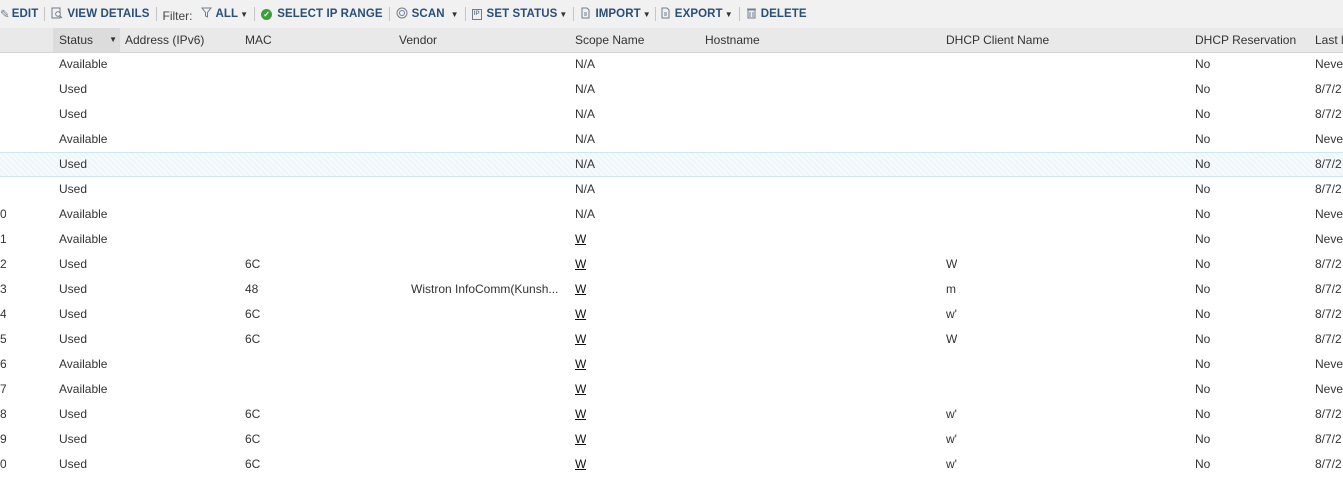 Image resolution: width=1343 pixels, height=479 pixels. Describe the element at coordinates (665, 14) in the screenshot. I see `export-document-icon` at that location.